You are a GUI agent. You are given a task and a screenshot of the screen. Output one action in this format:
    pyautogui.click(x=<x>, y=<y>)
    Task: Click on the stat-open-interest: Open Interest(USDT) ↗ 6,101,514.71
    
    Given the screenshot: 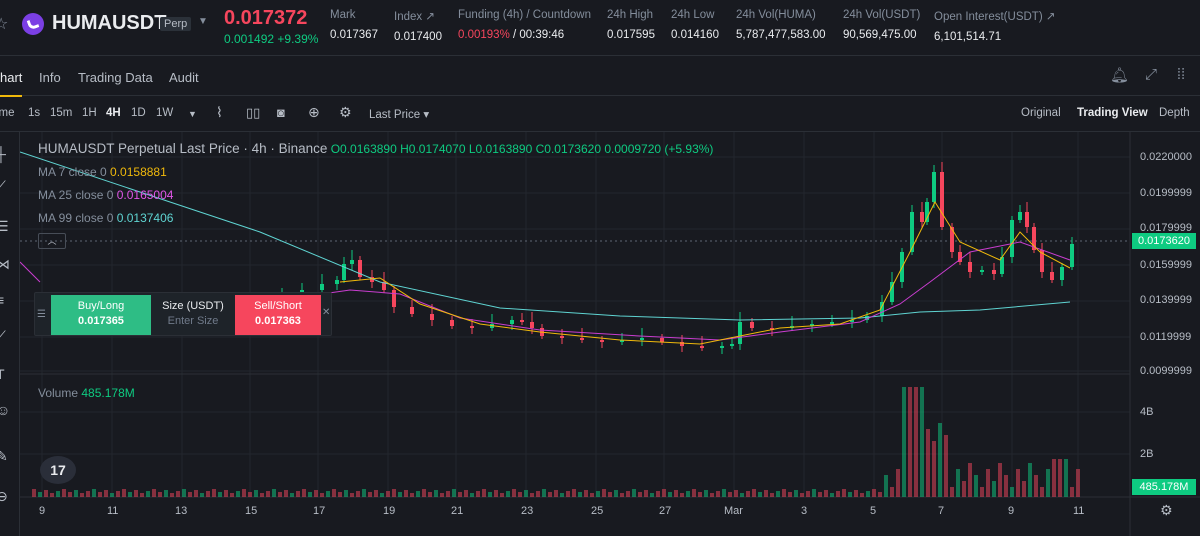 What is the action you would take?
    pyautogui.click(x=994, y=26)
    